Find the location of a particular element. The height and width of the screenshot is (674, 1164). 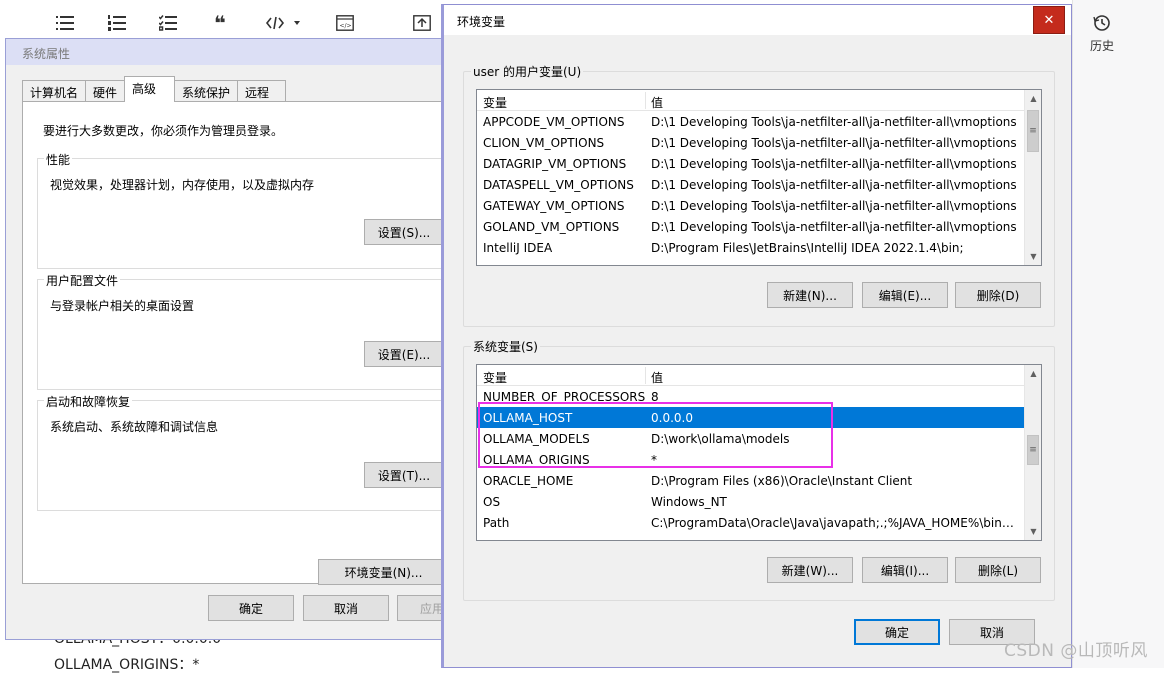

group-title: 用户配置文件 is located at coordinates (82, 280).